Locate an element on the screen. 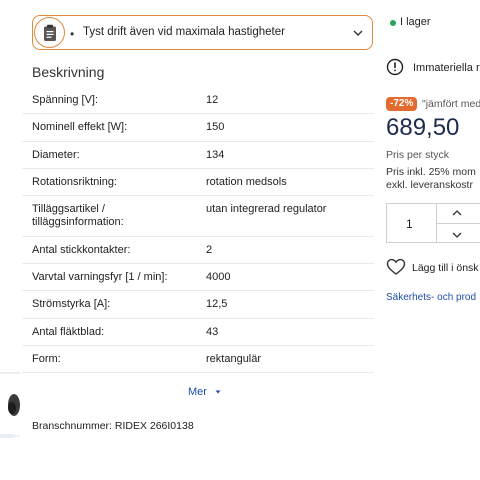  spec-row: Strömstyrka [A]: 12,5 is located at coordinates (198, 304).